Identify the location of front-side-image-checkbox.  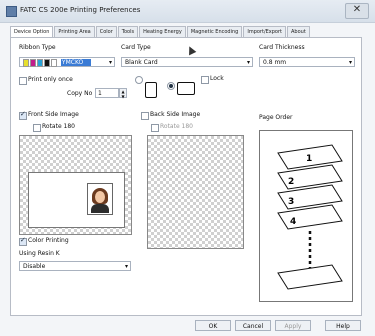
(23, 115).